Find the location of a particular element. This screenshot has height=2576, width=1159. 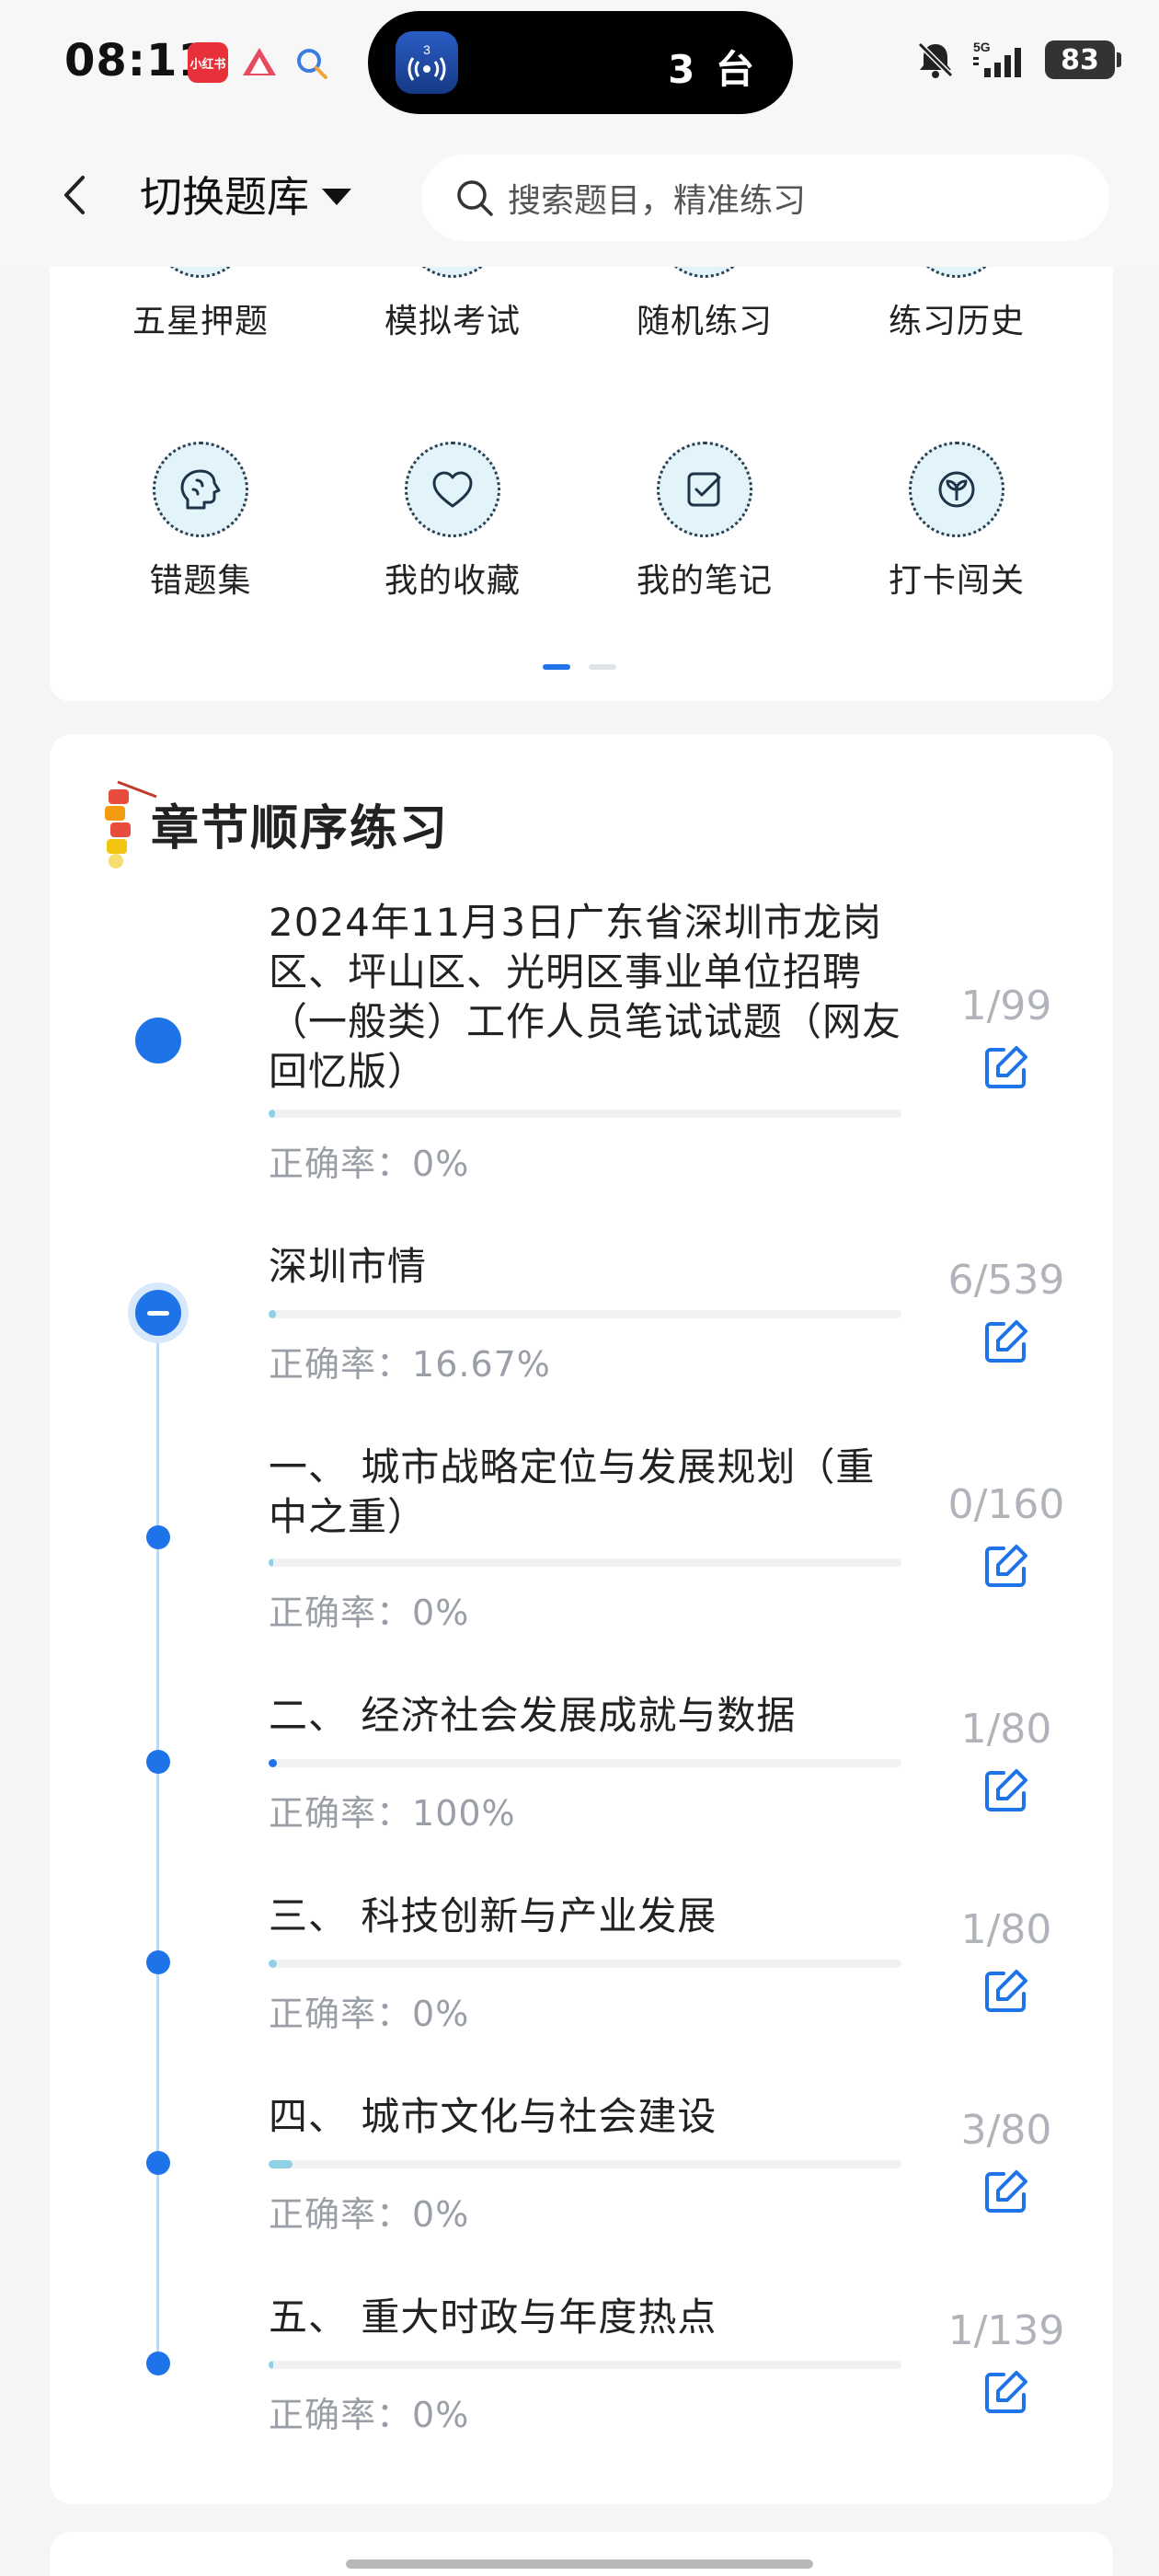

note-check-icon is located at coordinates (704, 490).